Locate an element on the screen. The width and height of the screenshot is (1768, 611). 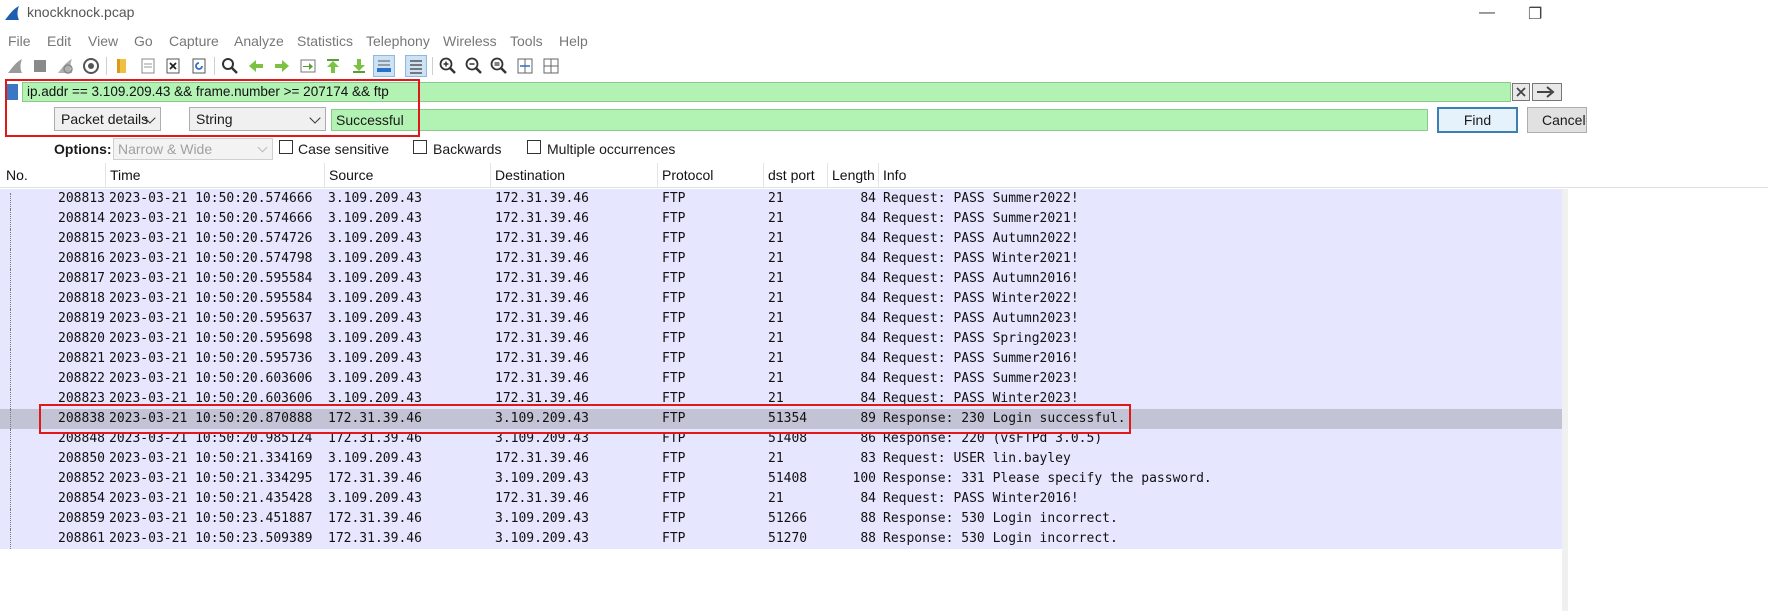
clear-filter-icon is located at coordinates (1521, 92).